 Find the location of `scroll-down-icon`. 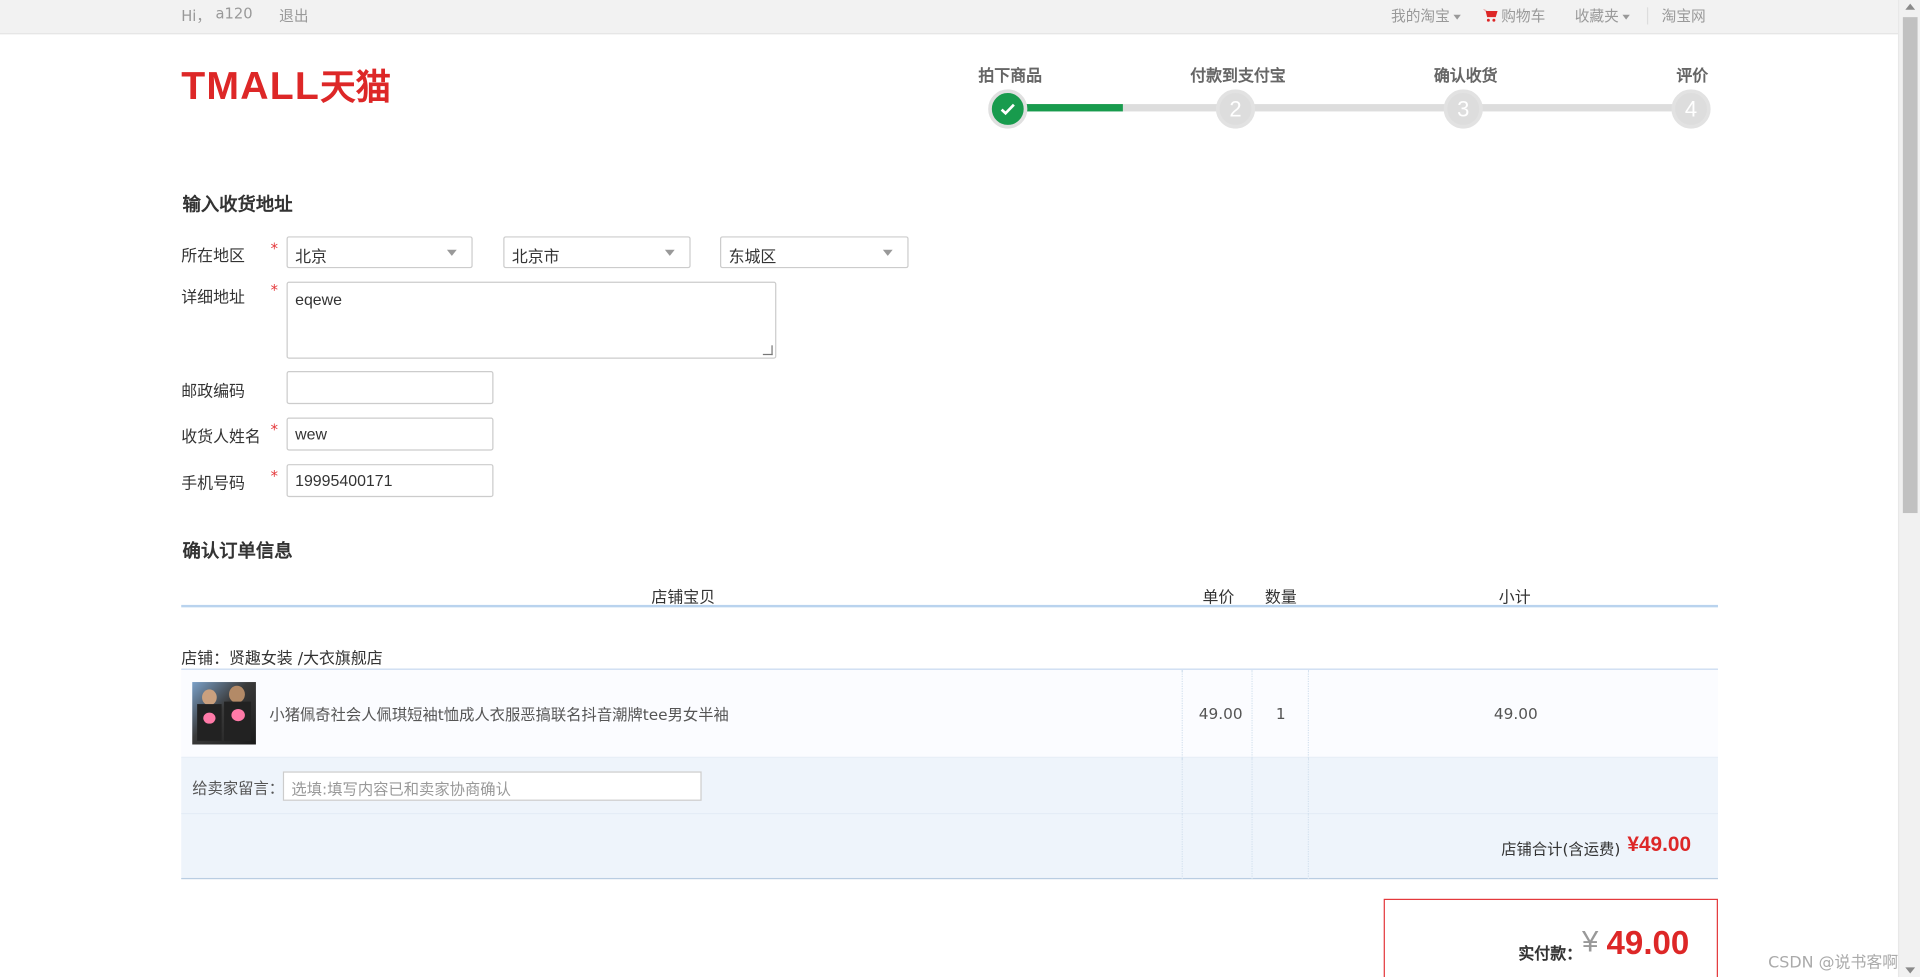

scroll-down-icon is located at coordinates (1910, 970).